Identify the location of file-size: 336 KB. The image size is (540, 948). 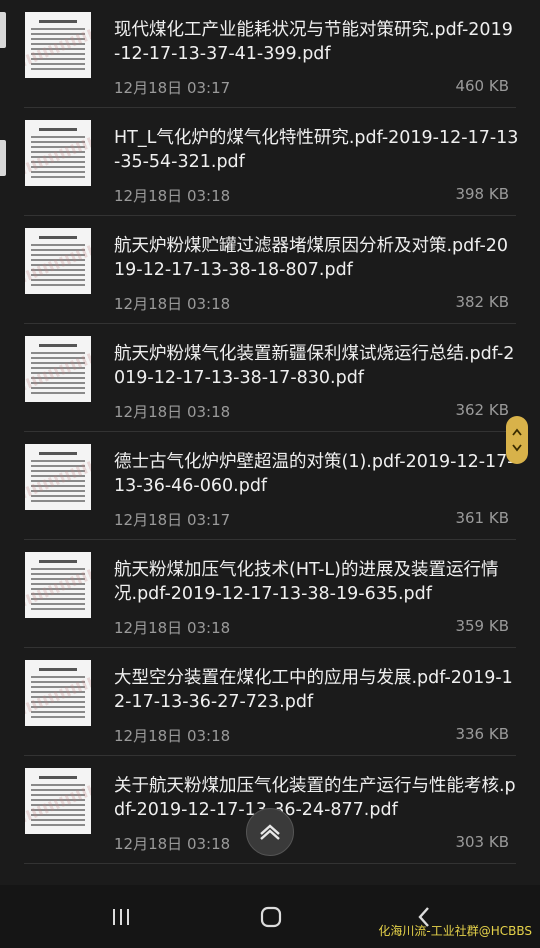
(482, 734).